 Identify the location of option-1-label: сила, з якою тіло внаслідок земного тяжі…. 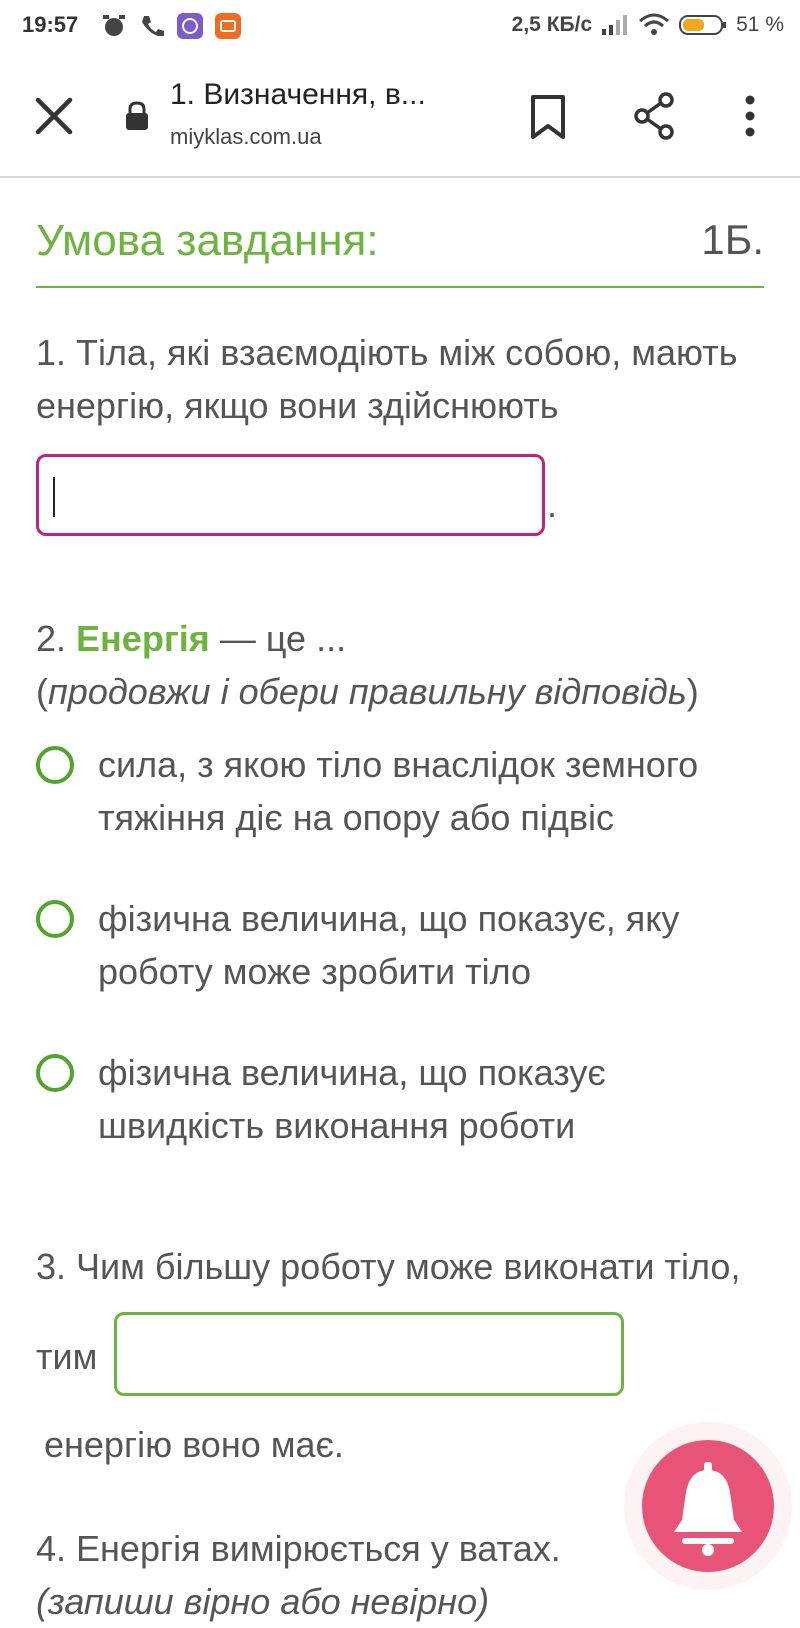
(398, 791).